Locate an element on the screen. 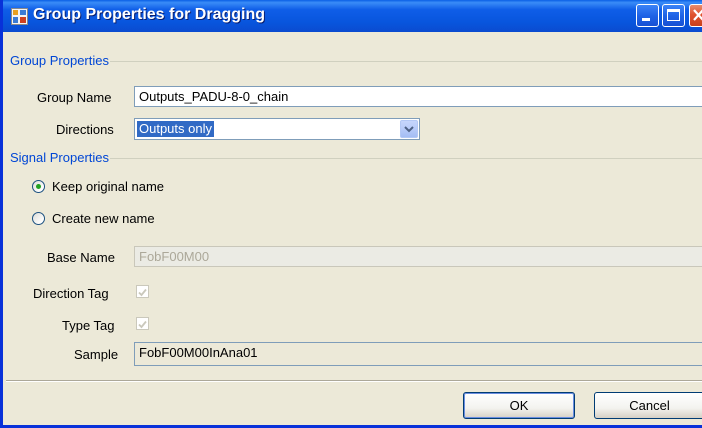 This screenshot has width=702, height=428. maximize-button is located at coordinates (673, 15).